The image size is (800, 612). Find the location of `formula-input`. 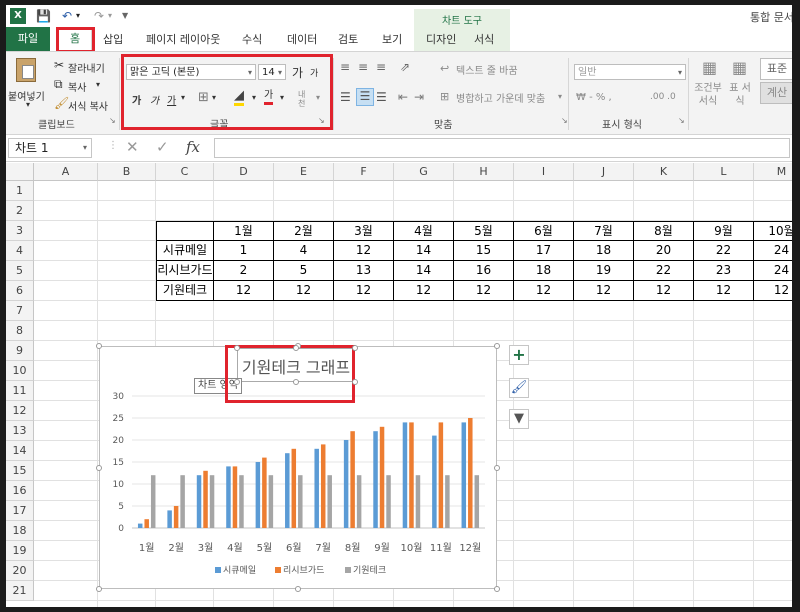

formula-input is located at coordinates (502, 148).